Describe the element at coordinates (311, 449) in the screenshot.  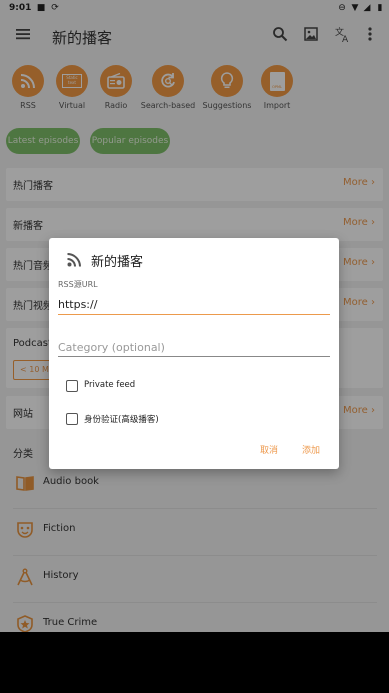
I see `add-button: 添加` at that location.